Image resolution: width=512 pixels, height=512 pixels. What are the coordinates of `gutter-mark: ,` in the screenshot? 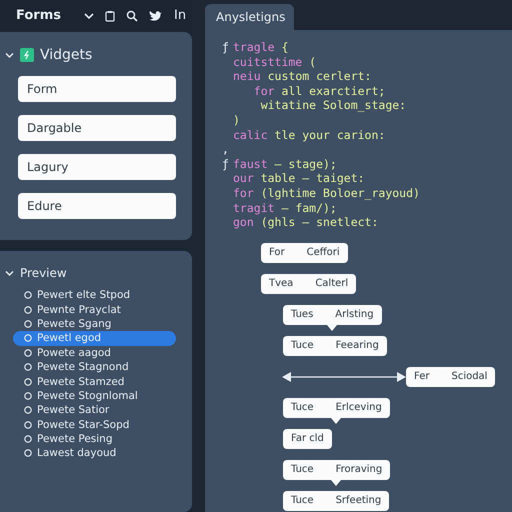 It's located at (225, 149).